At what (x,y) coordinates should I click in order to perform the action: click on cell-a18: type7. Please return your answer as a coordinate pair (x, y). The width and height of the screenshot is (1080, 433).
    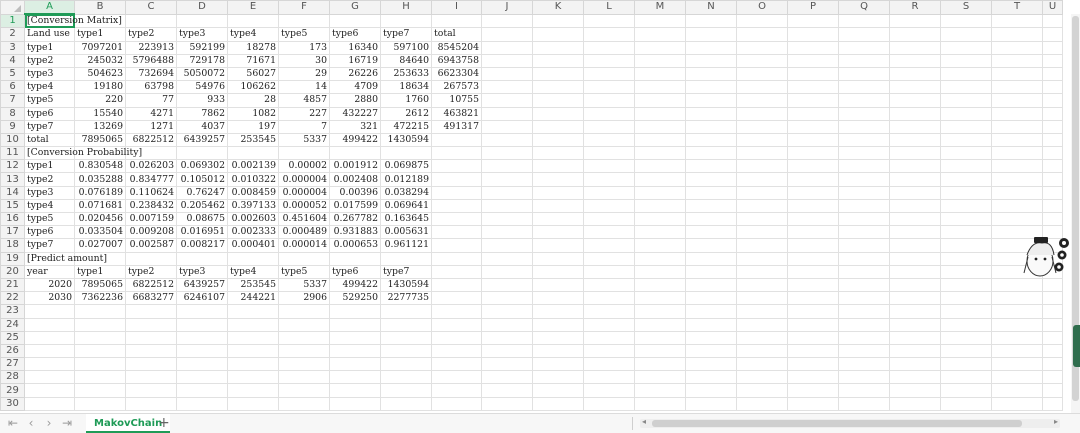
    Looking at the image, I should click on (49, 245).